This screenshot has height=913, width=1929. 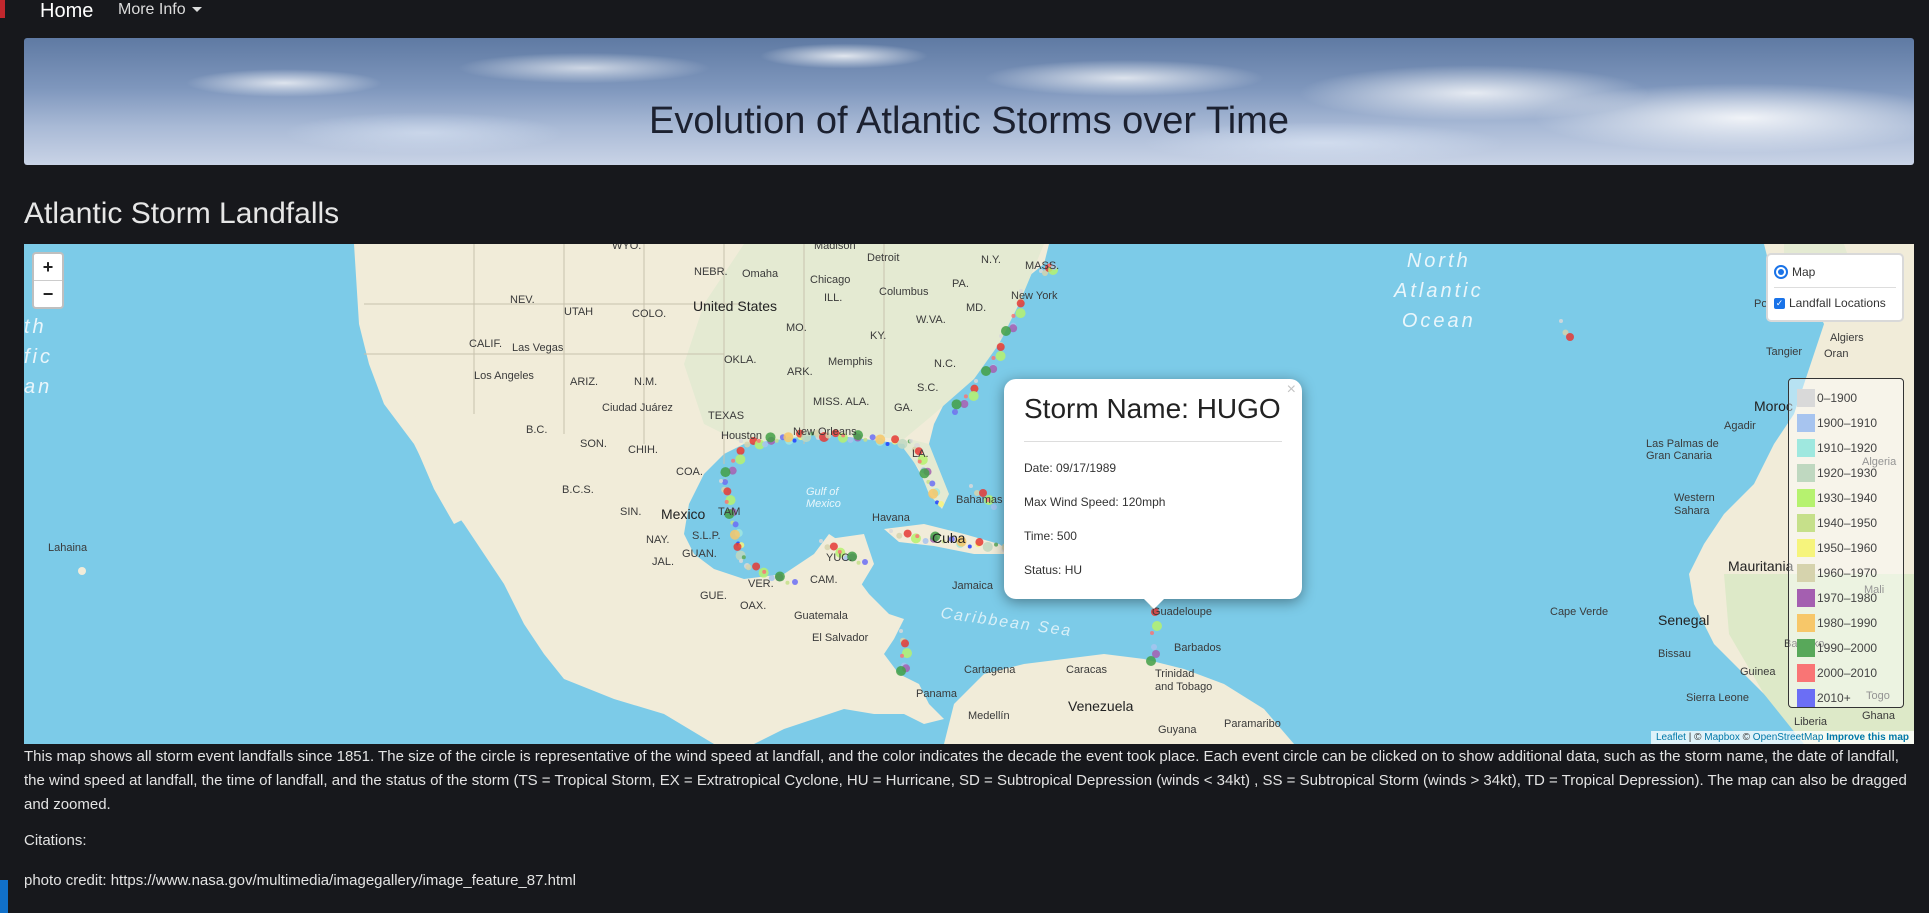 I want to click on leaflet-link: Leaflet, so click(x=1671, y=737).